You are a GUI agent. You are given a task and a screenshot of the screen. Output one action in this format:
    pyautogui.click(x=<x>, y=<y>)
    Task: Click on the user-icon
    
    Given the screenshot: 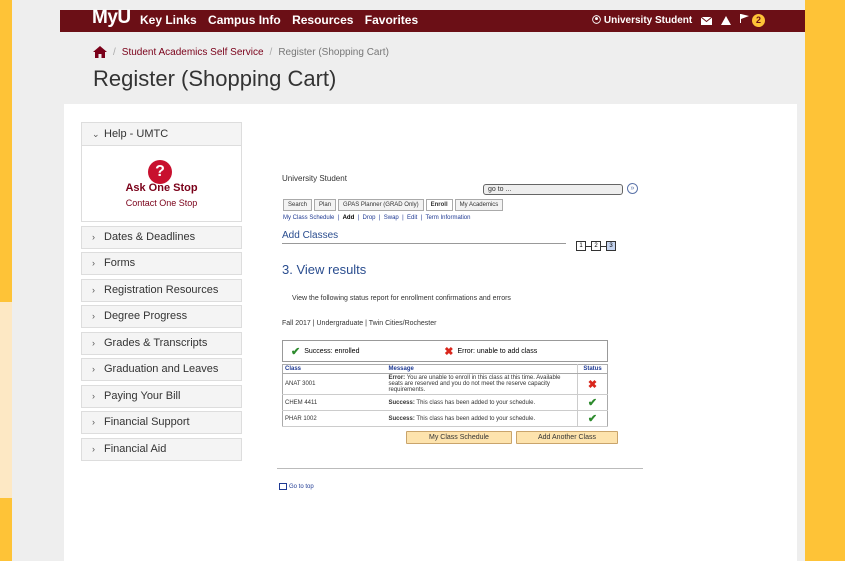 What is the action you would take?
    pyautogui.click(x=596, y=19)
    